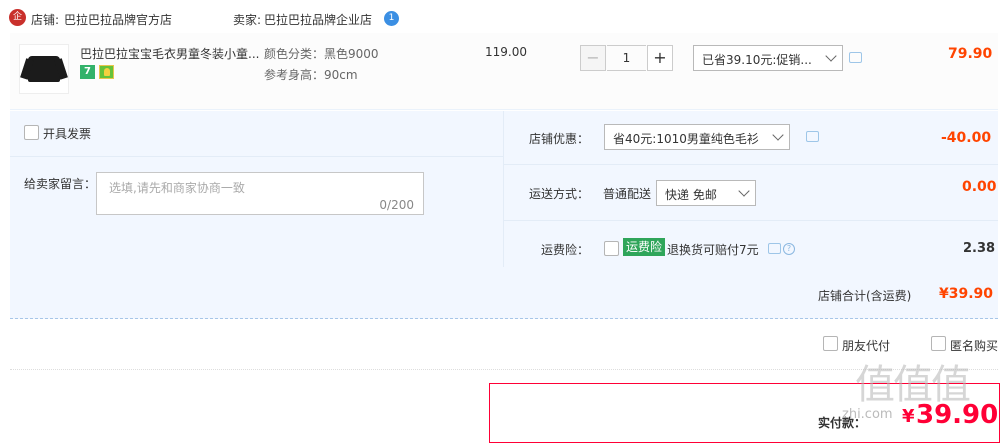  I want to click on shop-icon: 企, so click(17, 17).